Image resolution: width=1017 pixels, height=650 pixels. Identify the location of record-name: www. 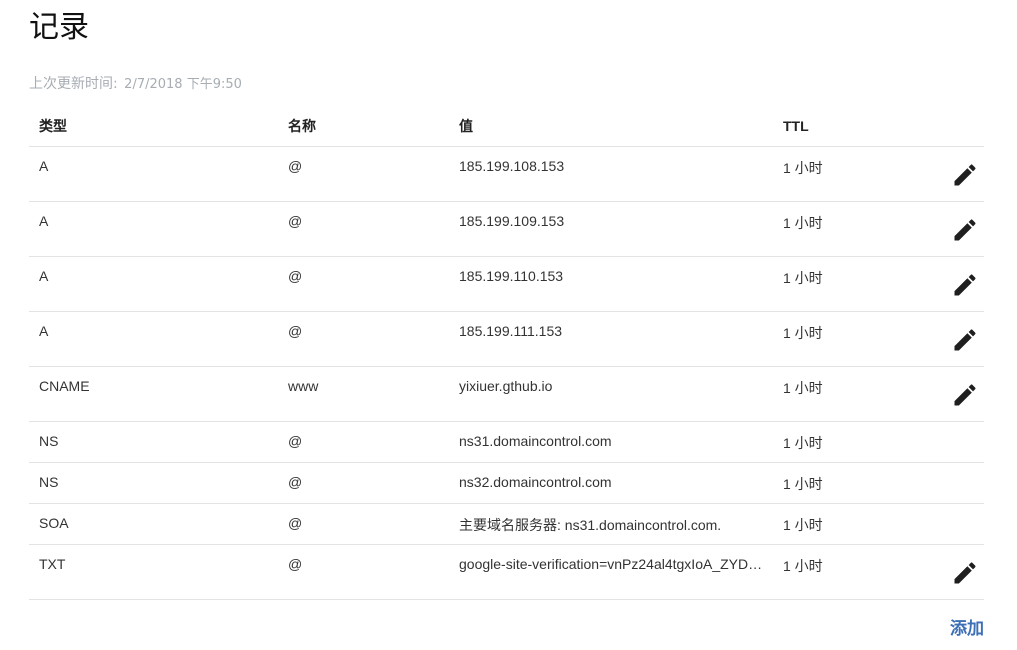
(363, 394).